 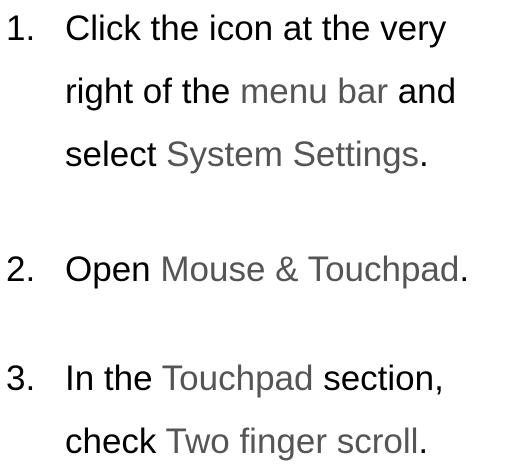 What do you see at coordinates (256, 28) in the screenshot?
I see `step-text-segment: Click the icon at the very` at bounding box center [256, 28].